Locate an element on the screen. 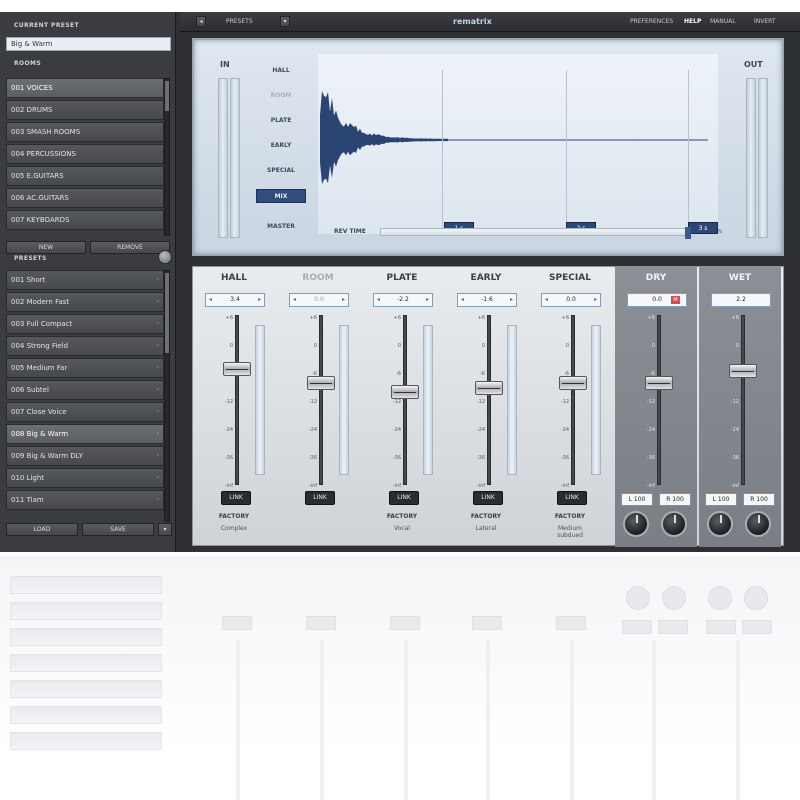 The height and width of the screenshot is (800, 800). room-item: 004 PERCUSSIONS is located at coordinates (85, 154).